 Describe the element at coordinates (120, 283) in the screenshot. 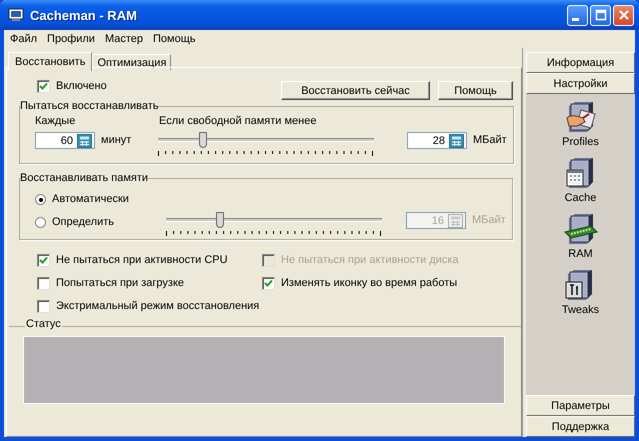

I see `checkbox-label: Попытаться при загрузке` at that location.